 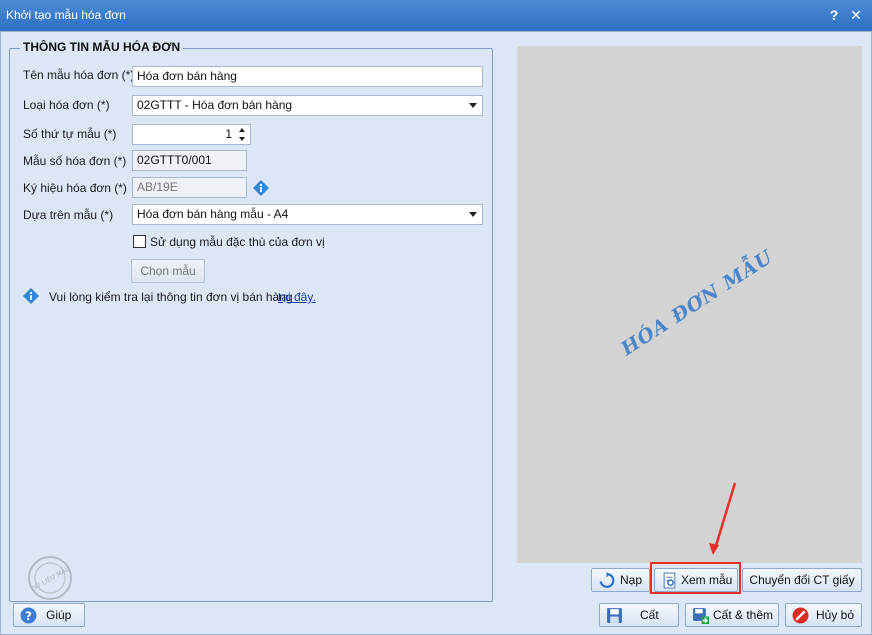 I want to click on convert-paper-button: Chuyển đổi CT giấy, so click(x=802, y=580).